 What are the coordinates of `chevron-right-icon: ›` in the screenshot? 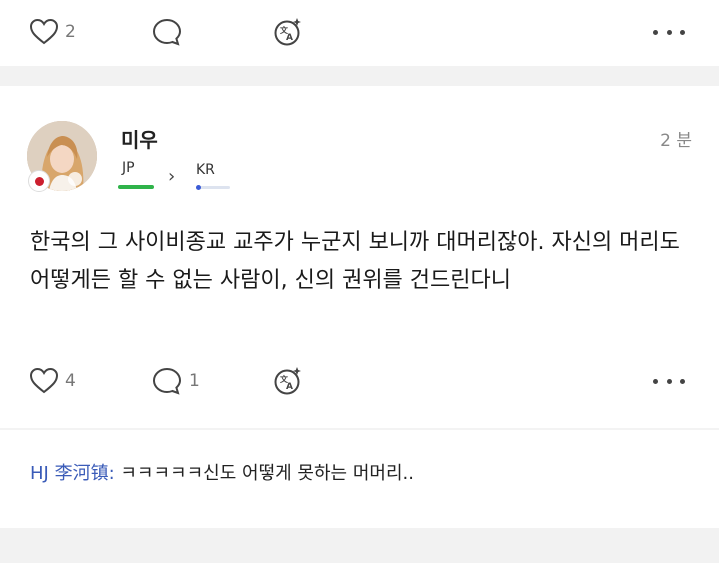 It's located at (172, 176).